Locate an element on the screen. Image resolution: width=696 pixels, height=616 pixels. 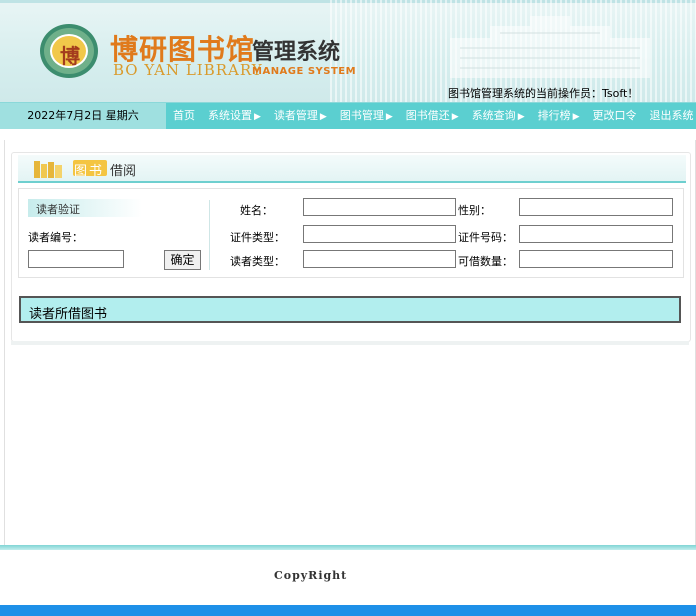
nav-item-2: 读者管理 ▶ is located at coordinates (300, 116).